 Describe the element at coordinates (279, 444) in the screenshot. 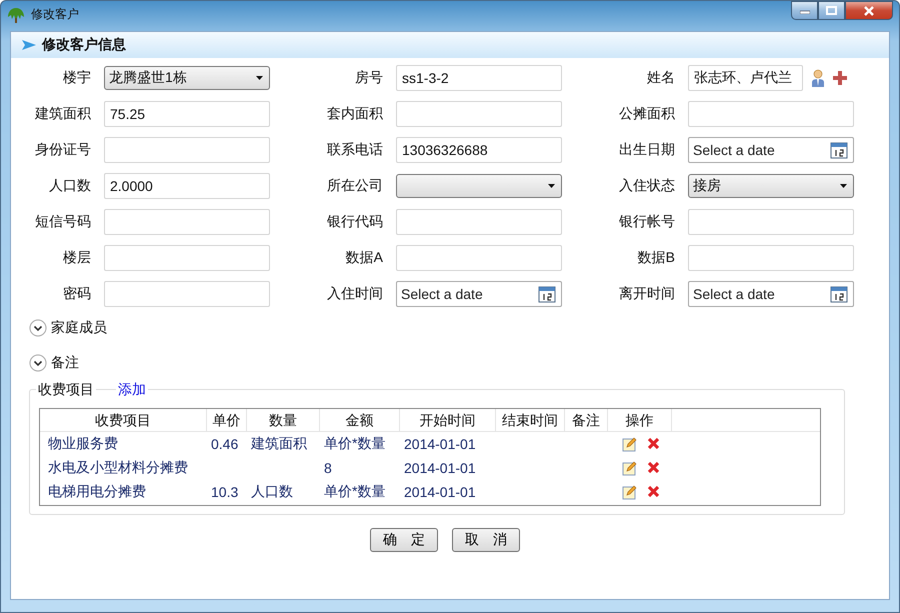

I see `table-cell-text: 建筑面积` at that location.